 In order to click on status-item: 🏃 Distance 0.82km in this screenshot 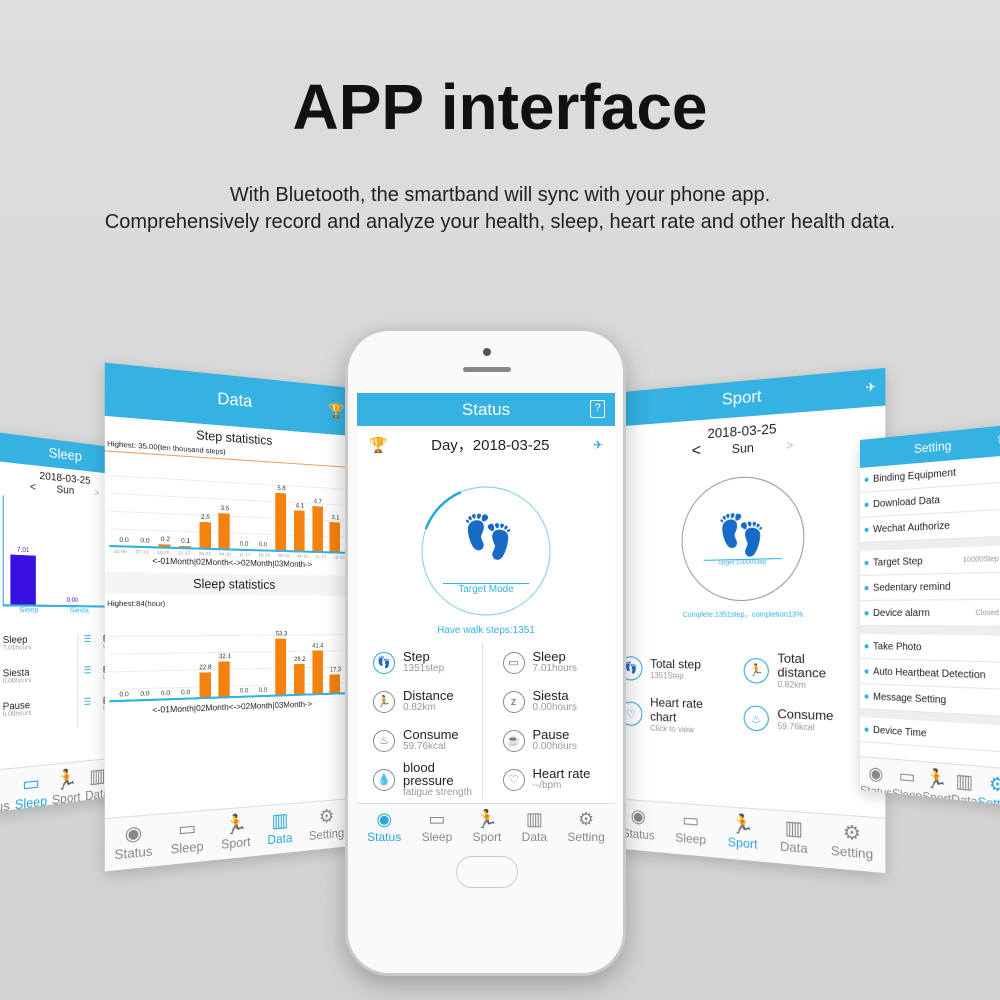, I will do `click(427, 701)`.